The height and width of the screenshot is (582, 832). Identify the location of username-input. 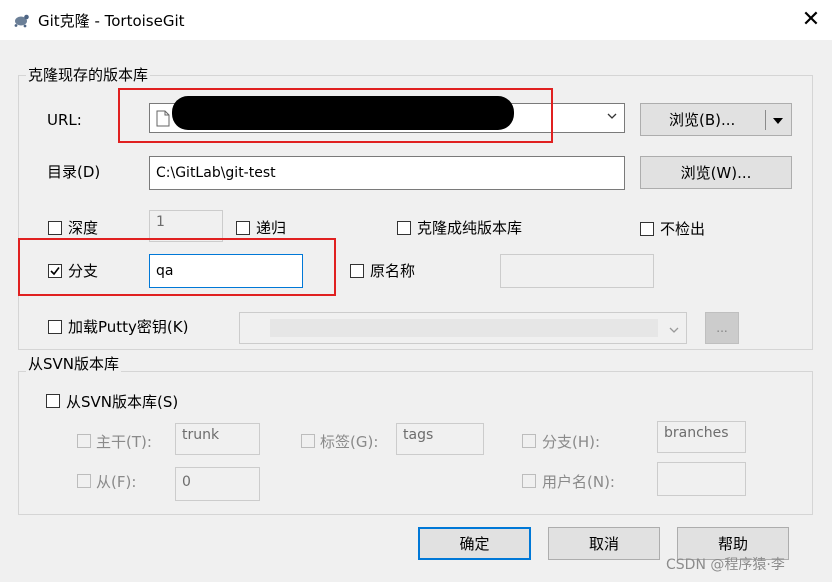
(701, 479).